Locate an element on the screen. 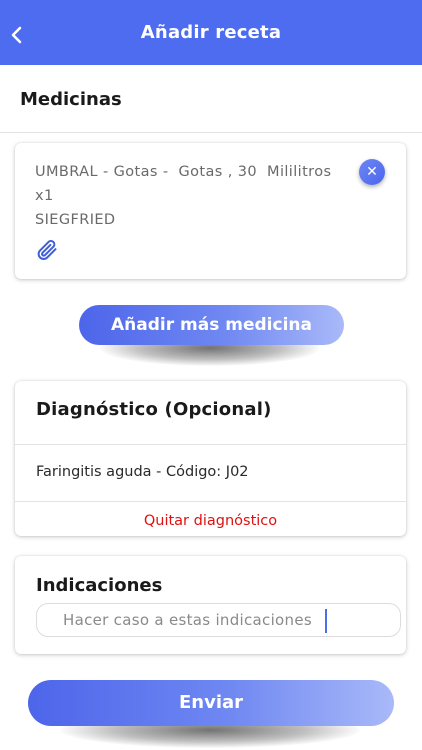 This screenshot has height=750, width=422. remove-diagnosis-button: Quitar diagnóstico is located at coordinates (210, 521).